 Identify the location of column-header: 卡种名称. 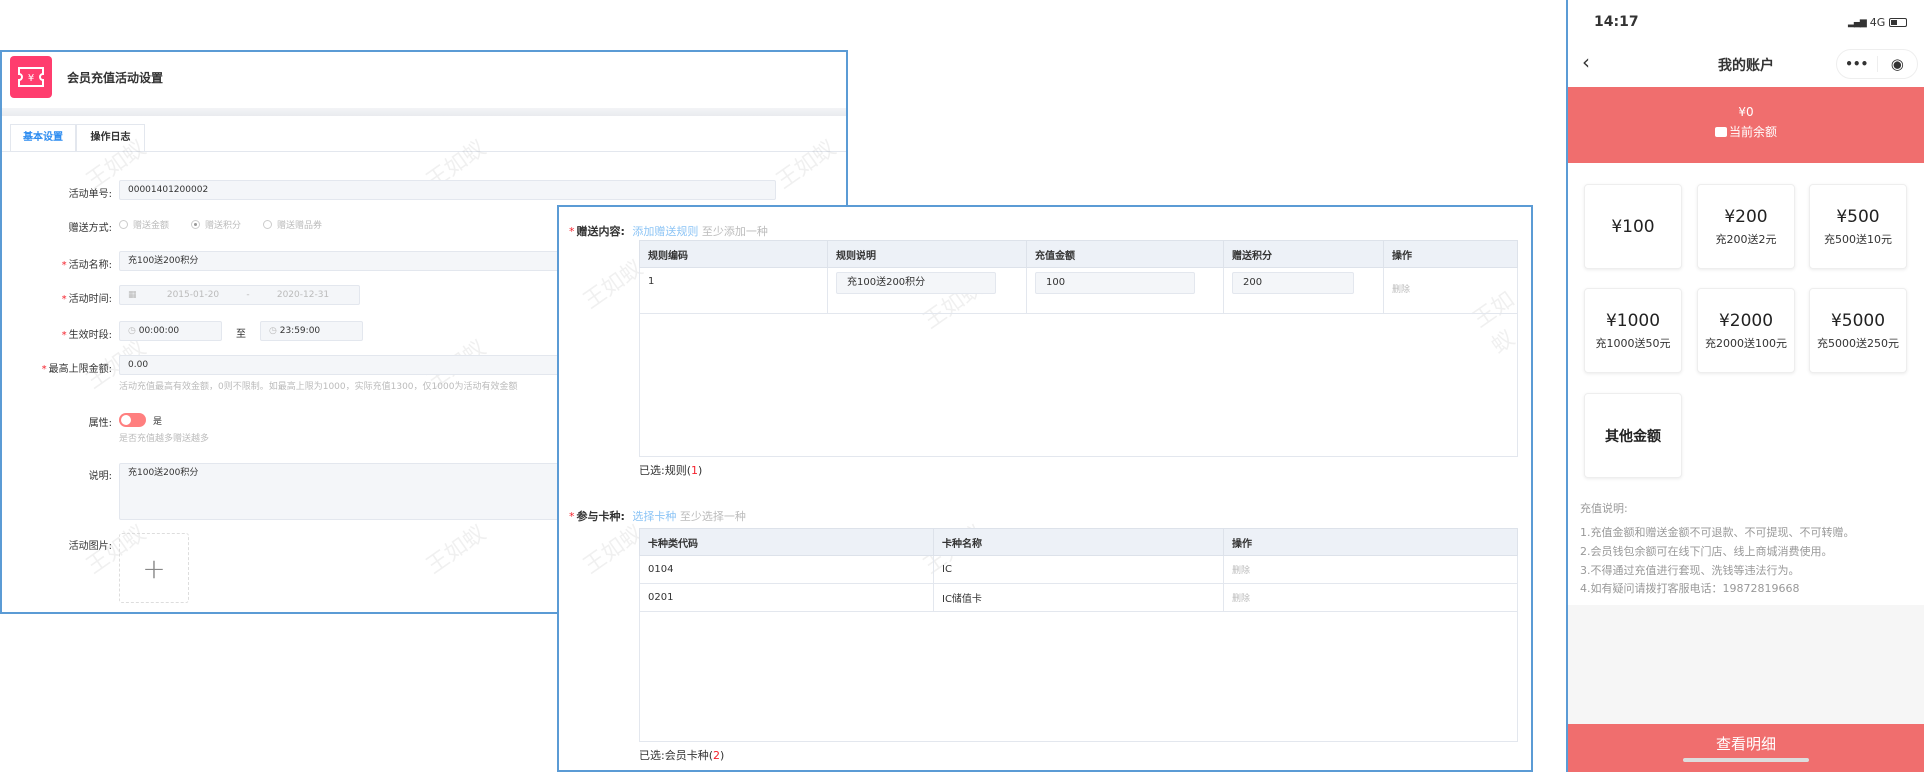
(1078, 542).